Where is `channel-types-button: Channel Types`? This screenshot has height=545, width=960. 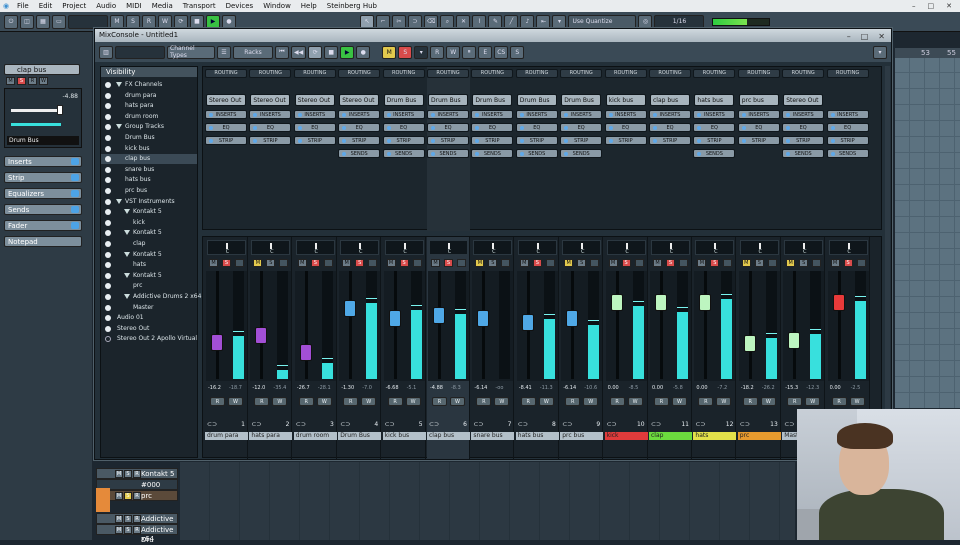
channel-types-button: Channel Types is located at coordinates (191, 52).